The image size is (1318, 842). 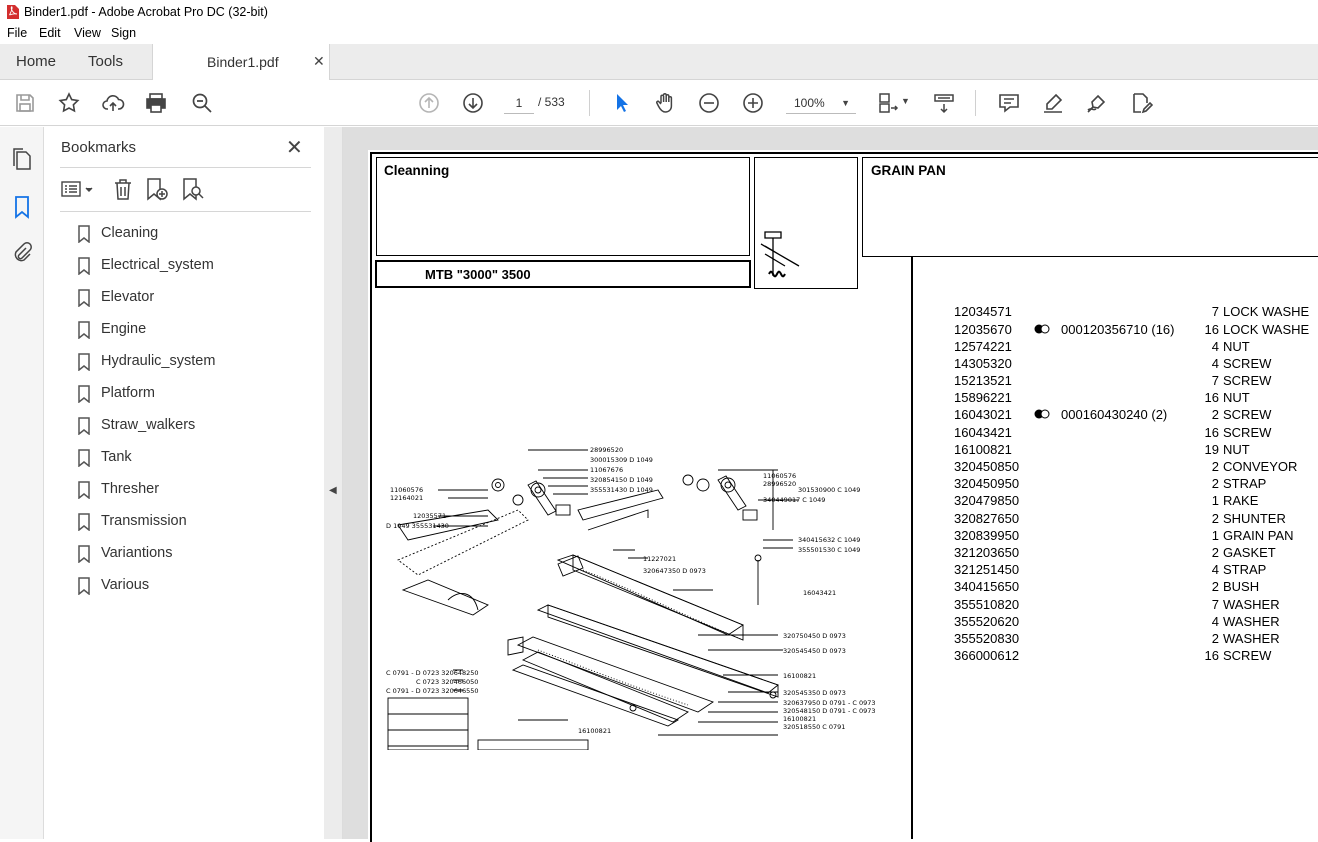 What do you see at coordinates (17, 33) in the screenshot?
I see `menu-file: File` at bounding box center [17, 33].